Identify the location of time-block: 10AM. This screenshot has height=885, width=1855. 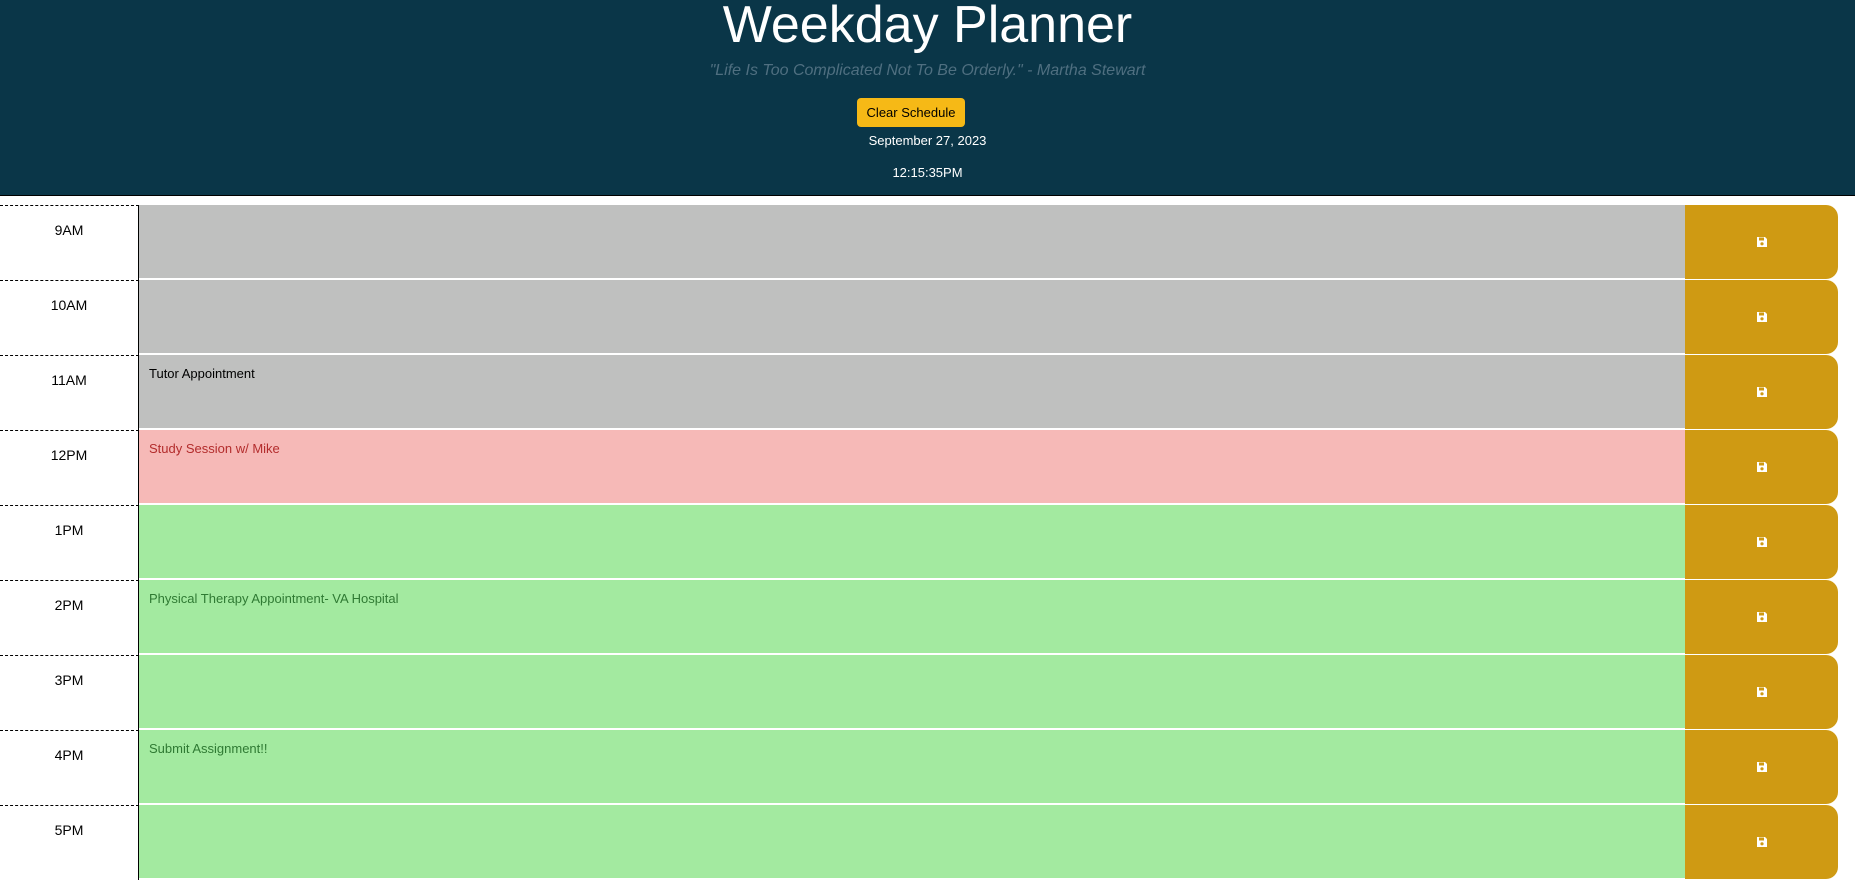
(927, 317).